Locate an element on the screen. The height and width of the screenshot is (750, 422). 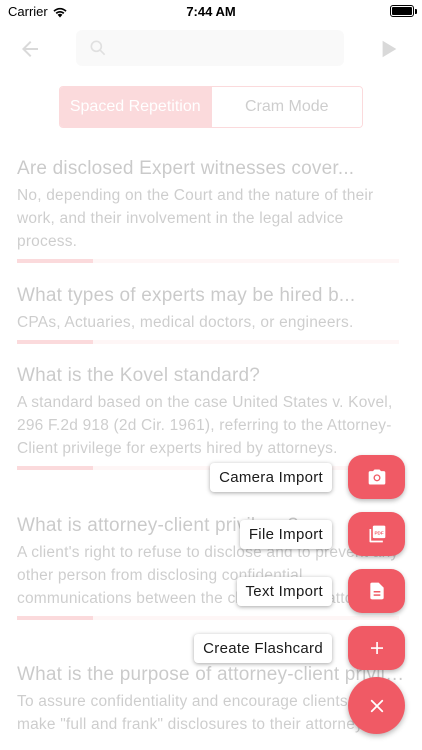
mode-toggle: Spaced Repetition Cram Mode is located at coordinates (211, 107).